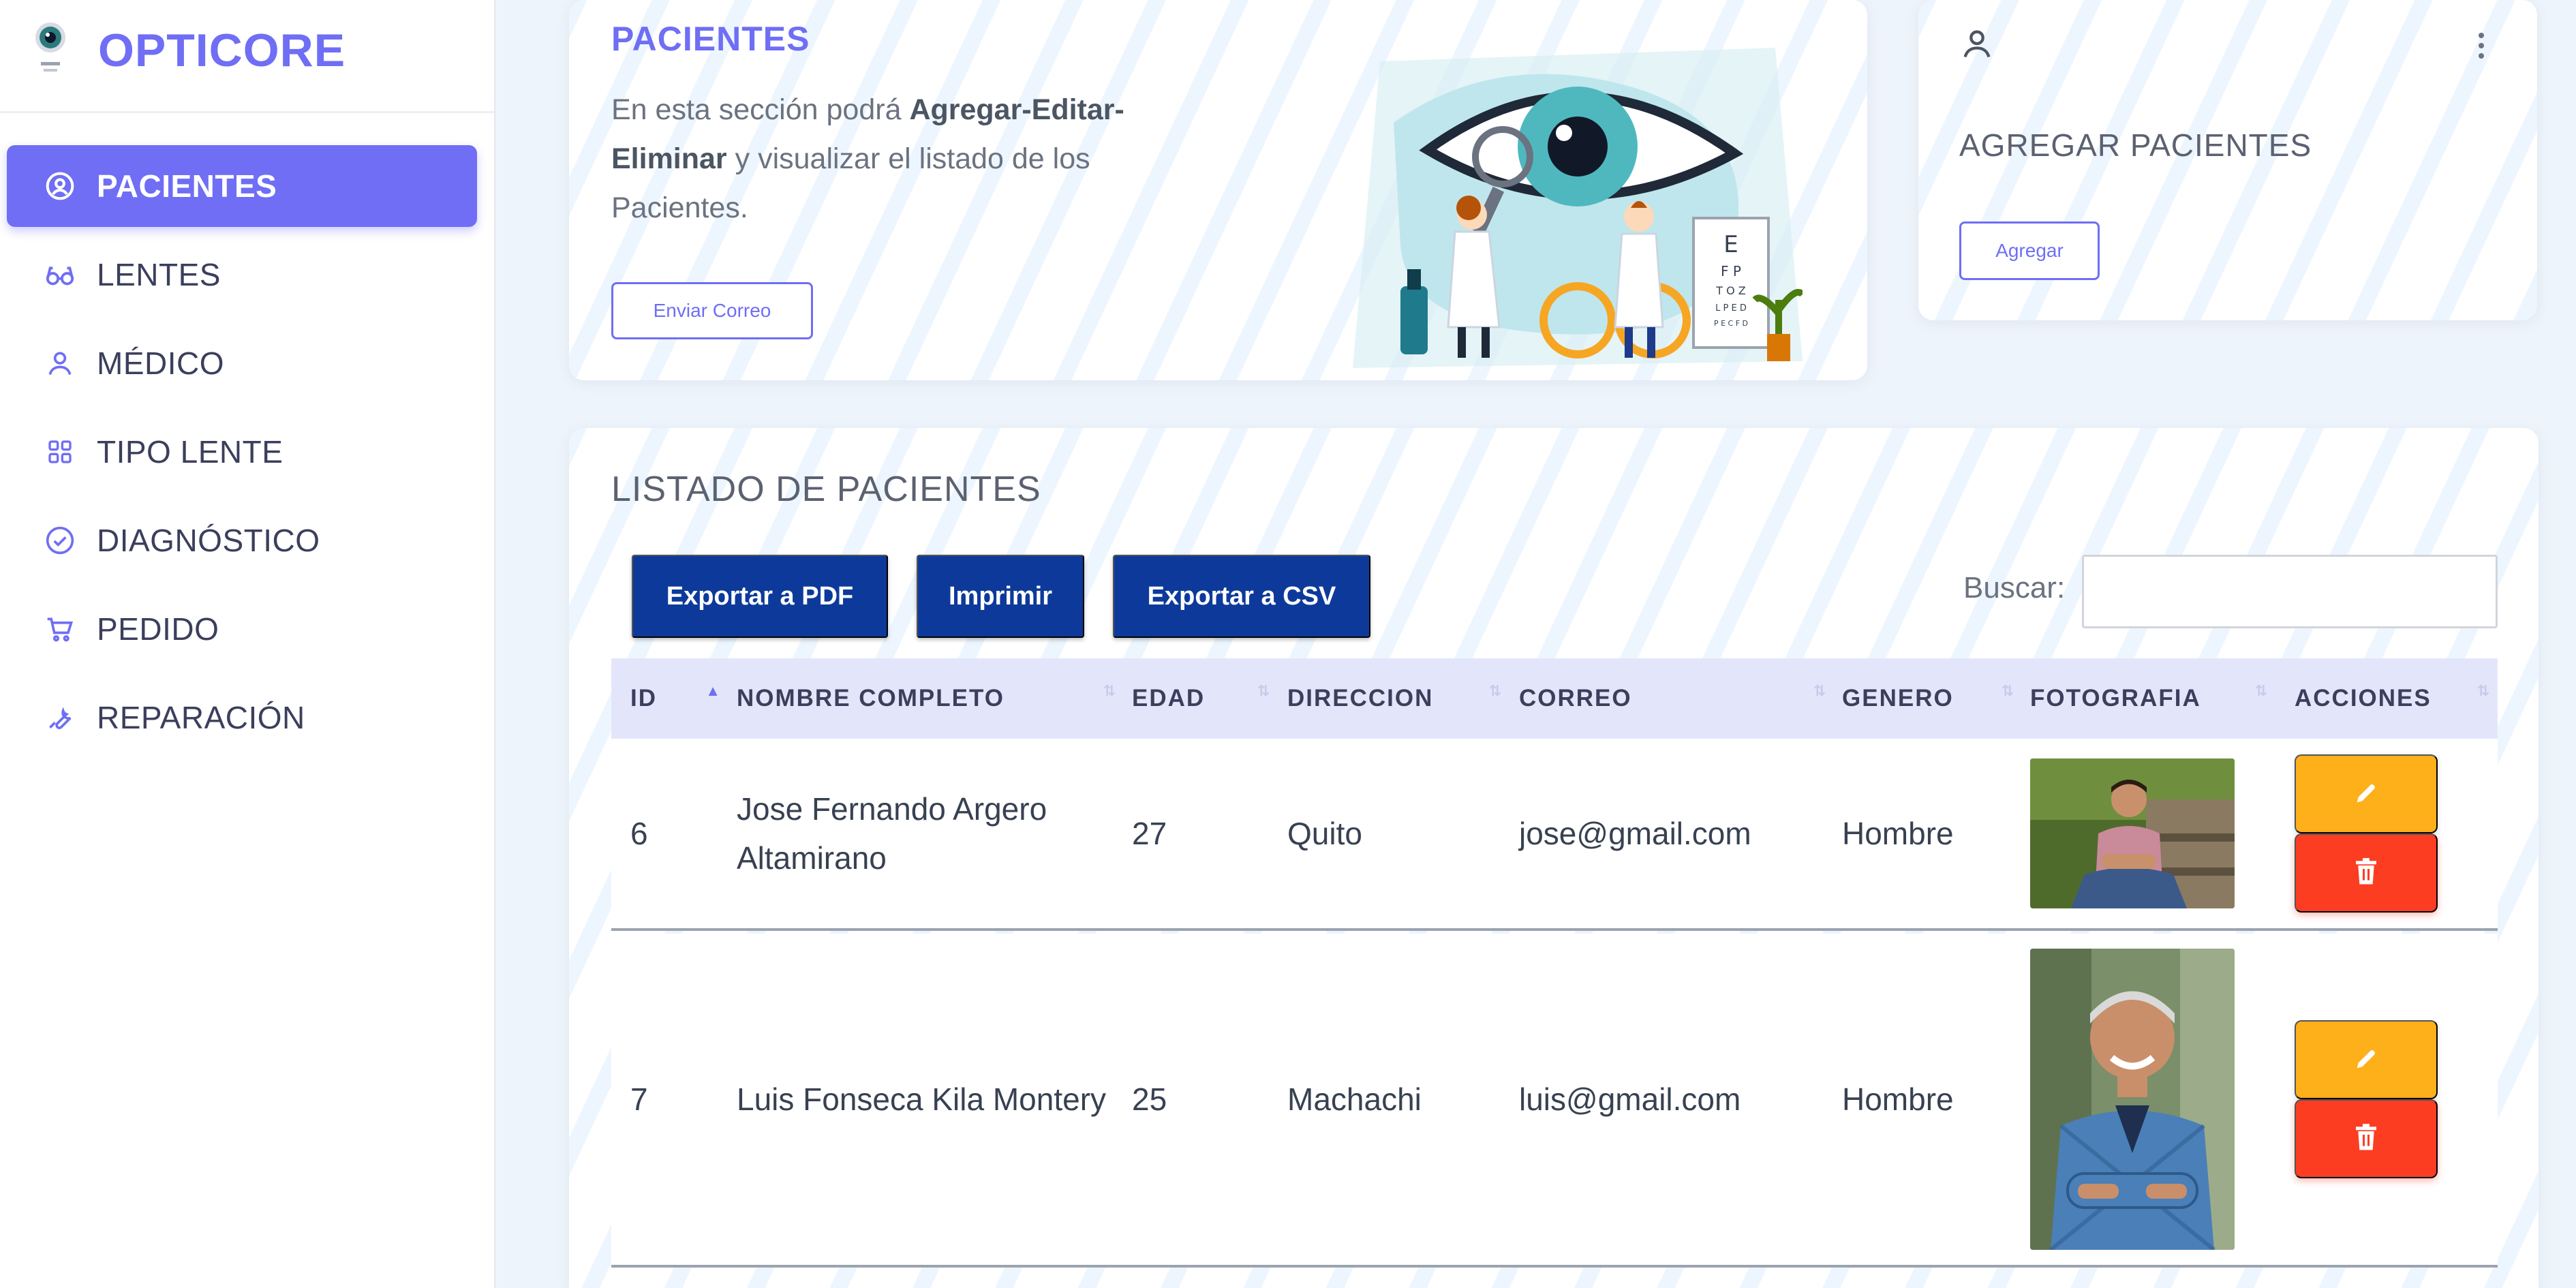 The image size is (2576, 1288). I want to click on glasses-icon, so click(60, 275).